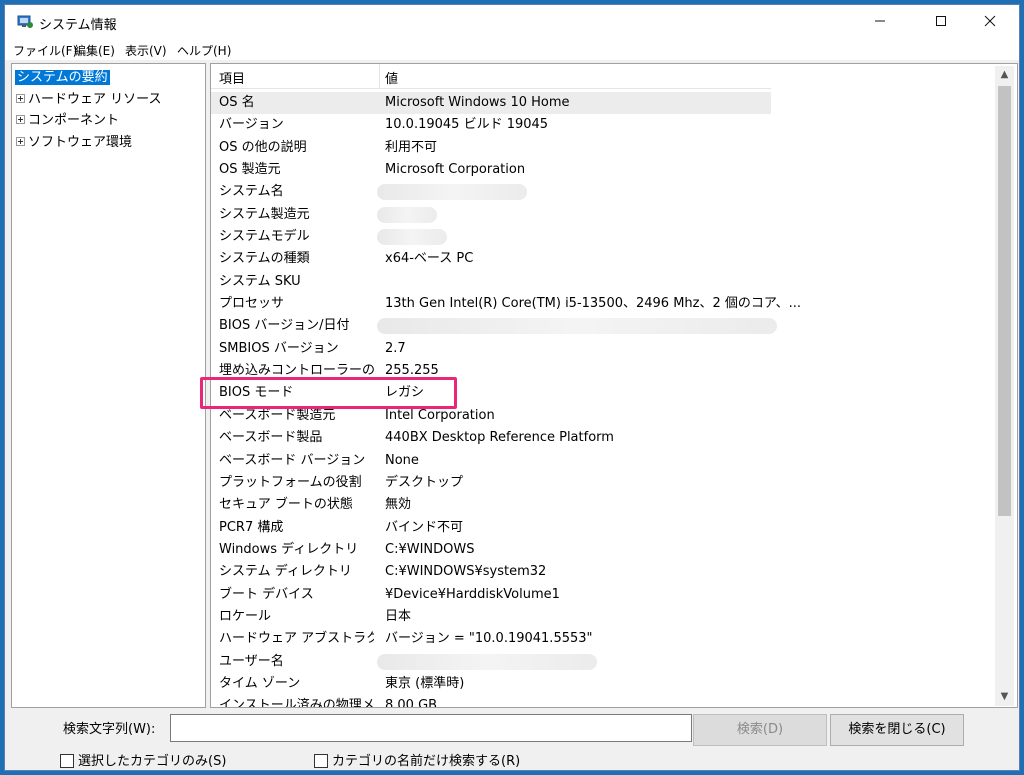 The width and height of the screenshot is (1024, 775). Describe the element at coordinates (425, 683) in the screenshot. I see `row-item-value: 東京 (標準時)` at that location.